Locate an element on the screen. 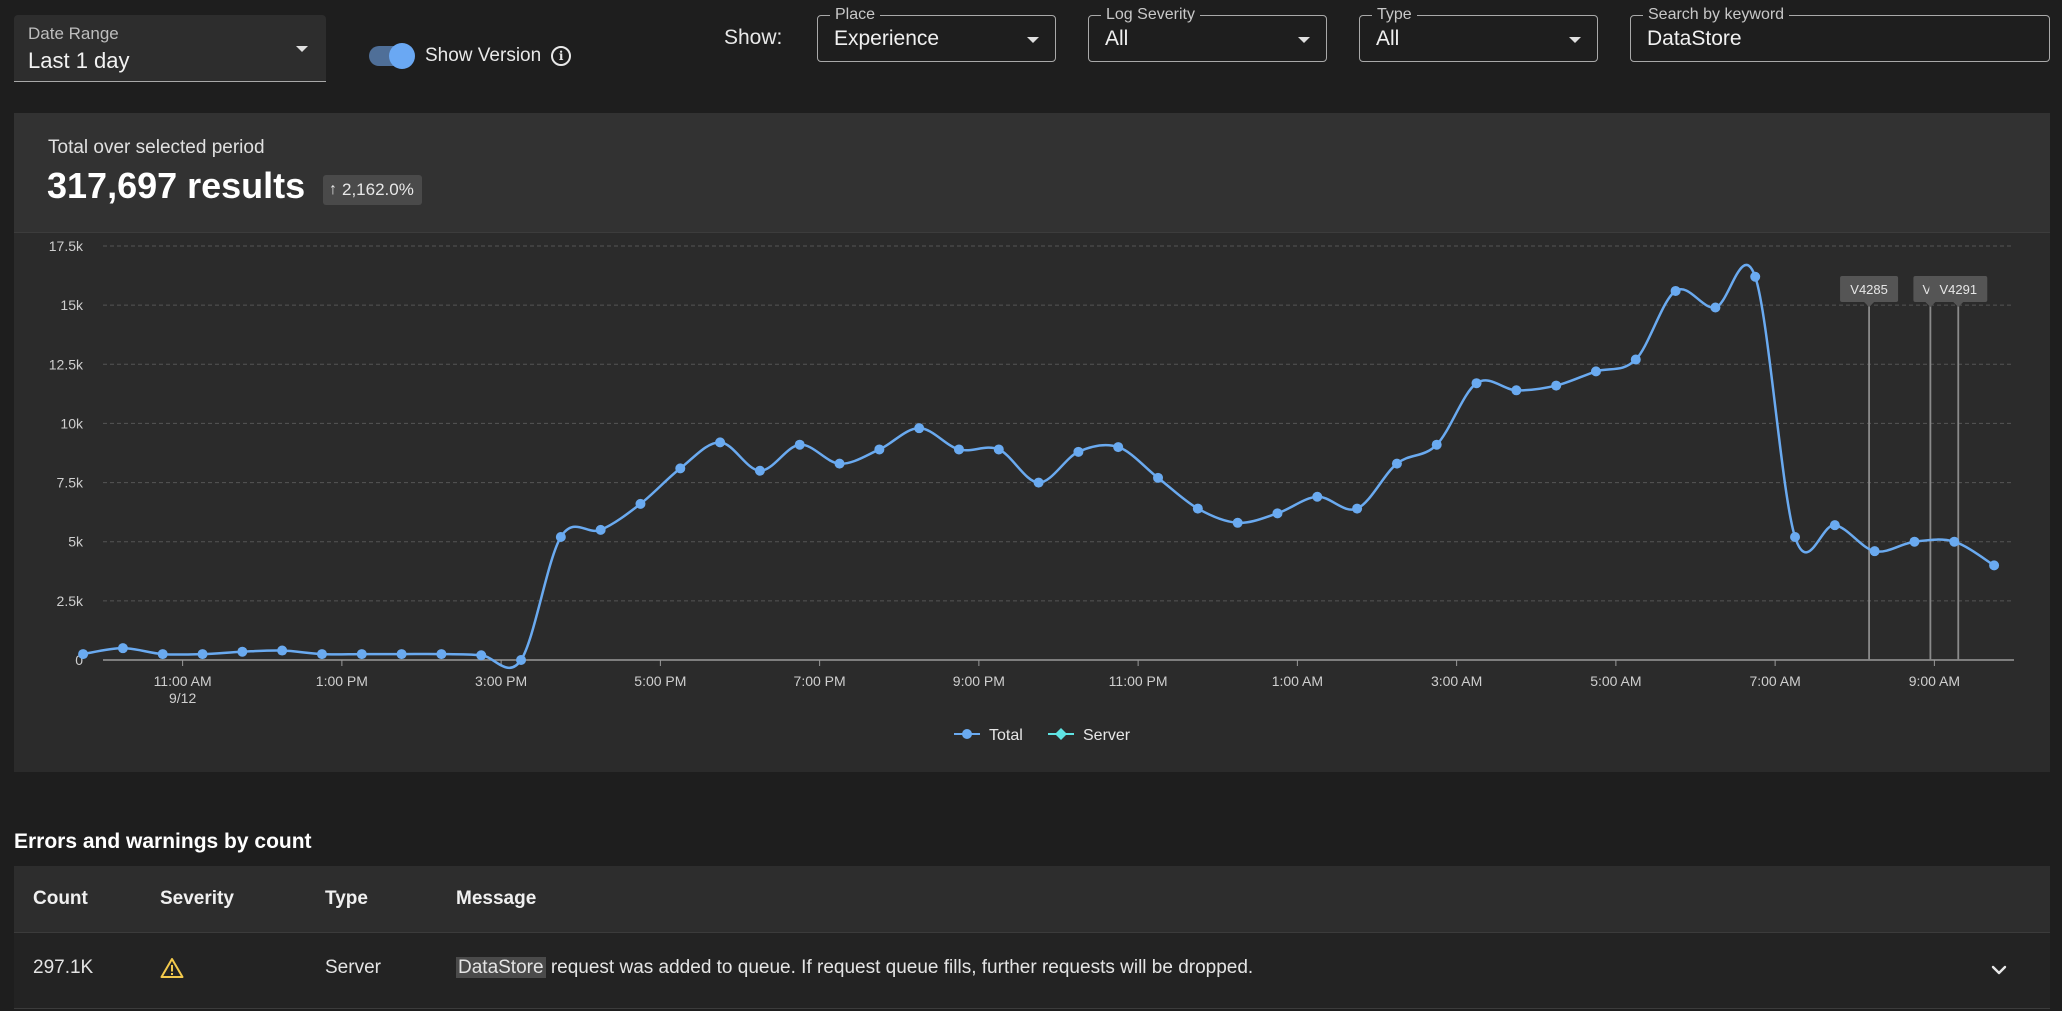 The width and height of the screenshot is (2062, 1011). column-header-severity: Severity is located at coordinates (197, 899).